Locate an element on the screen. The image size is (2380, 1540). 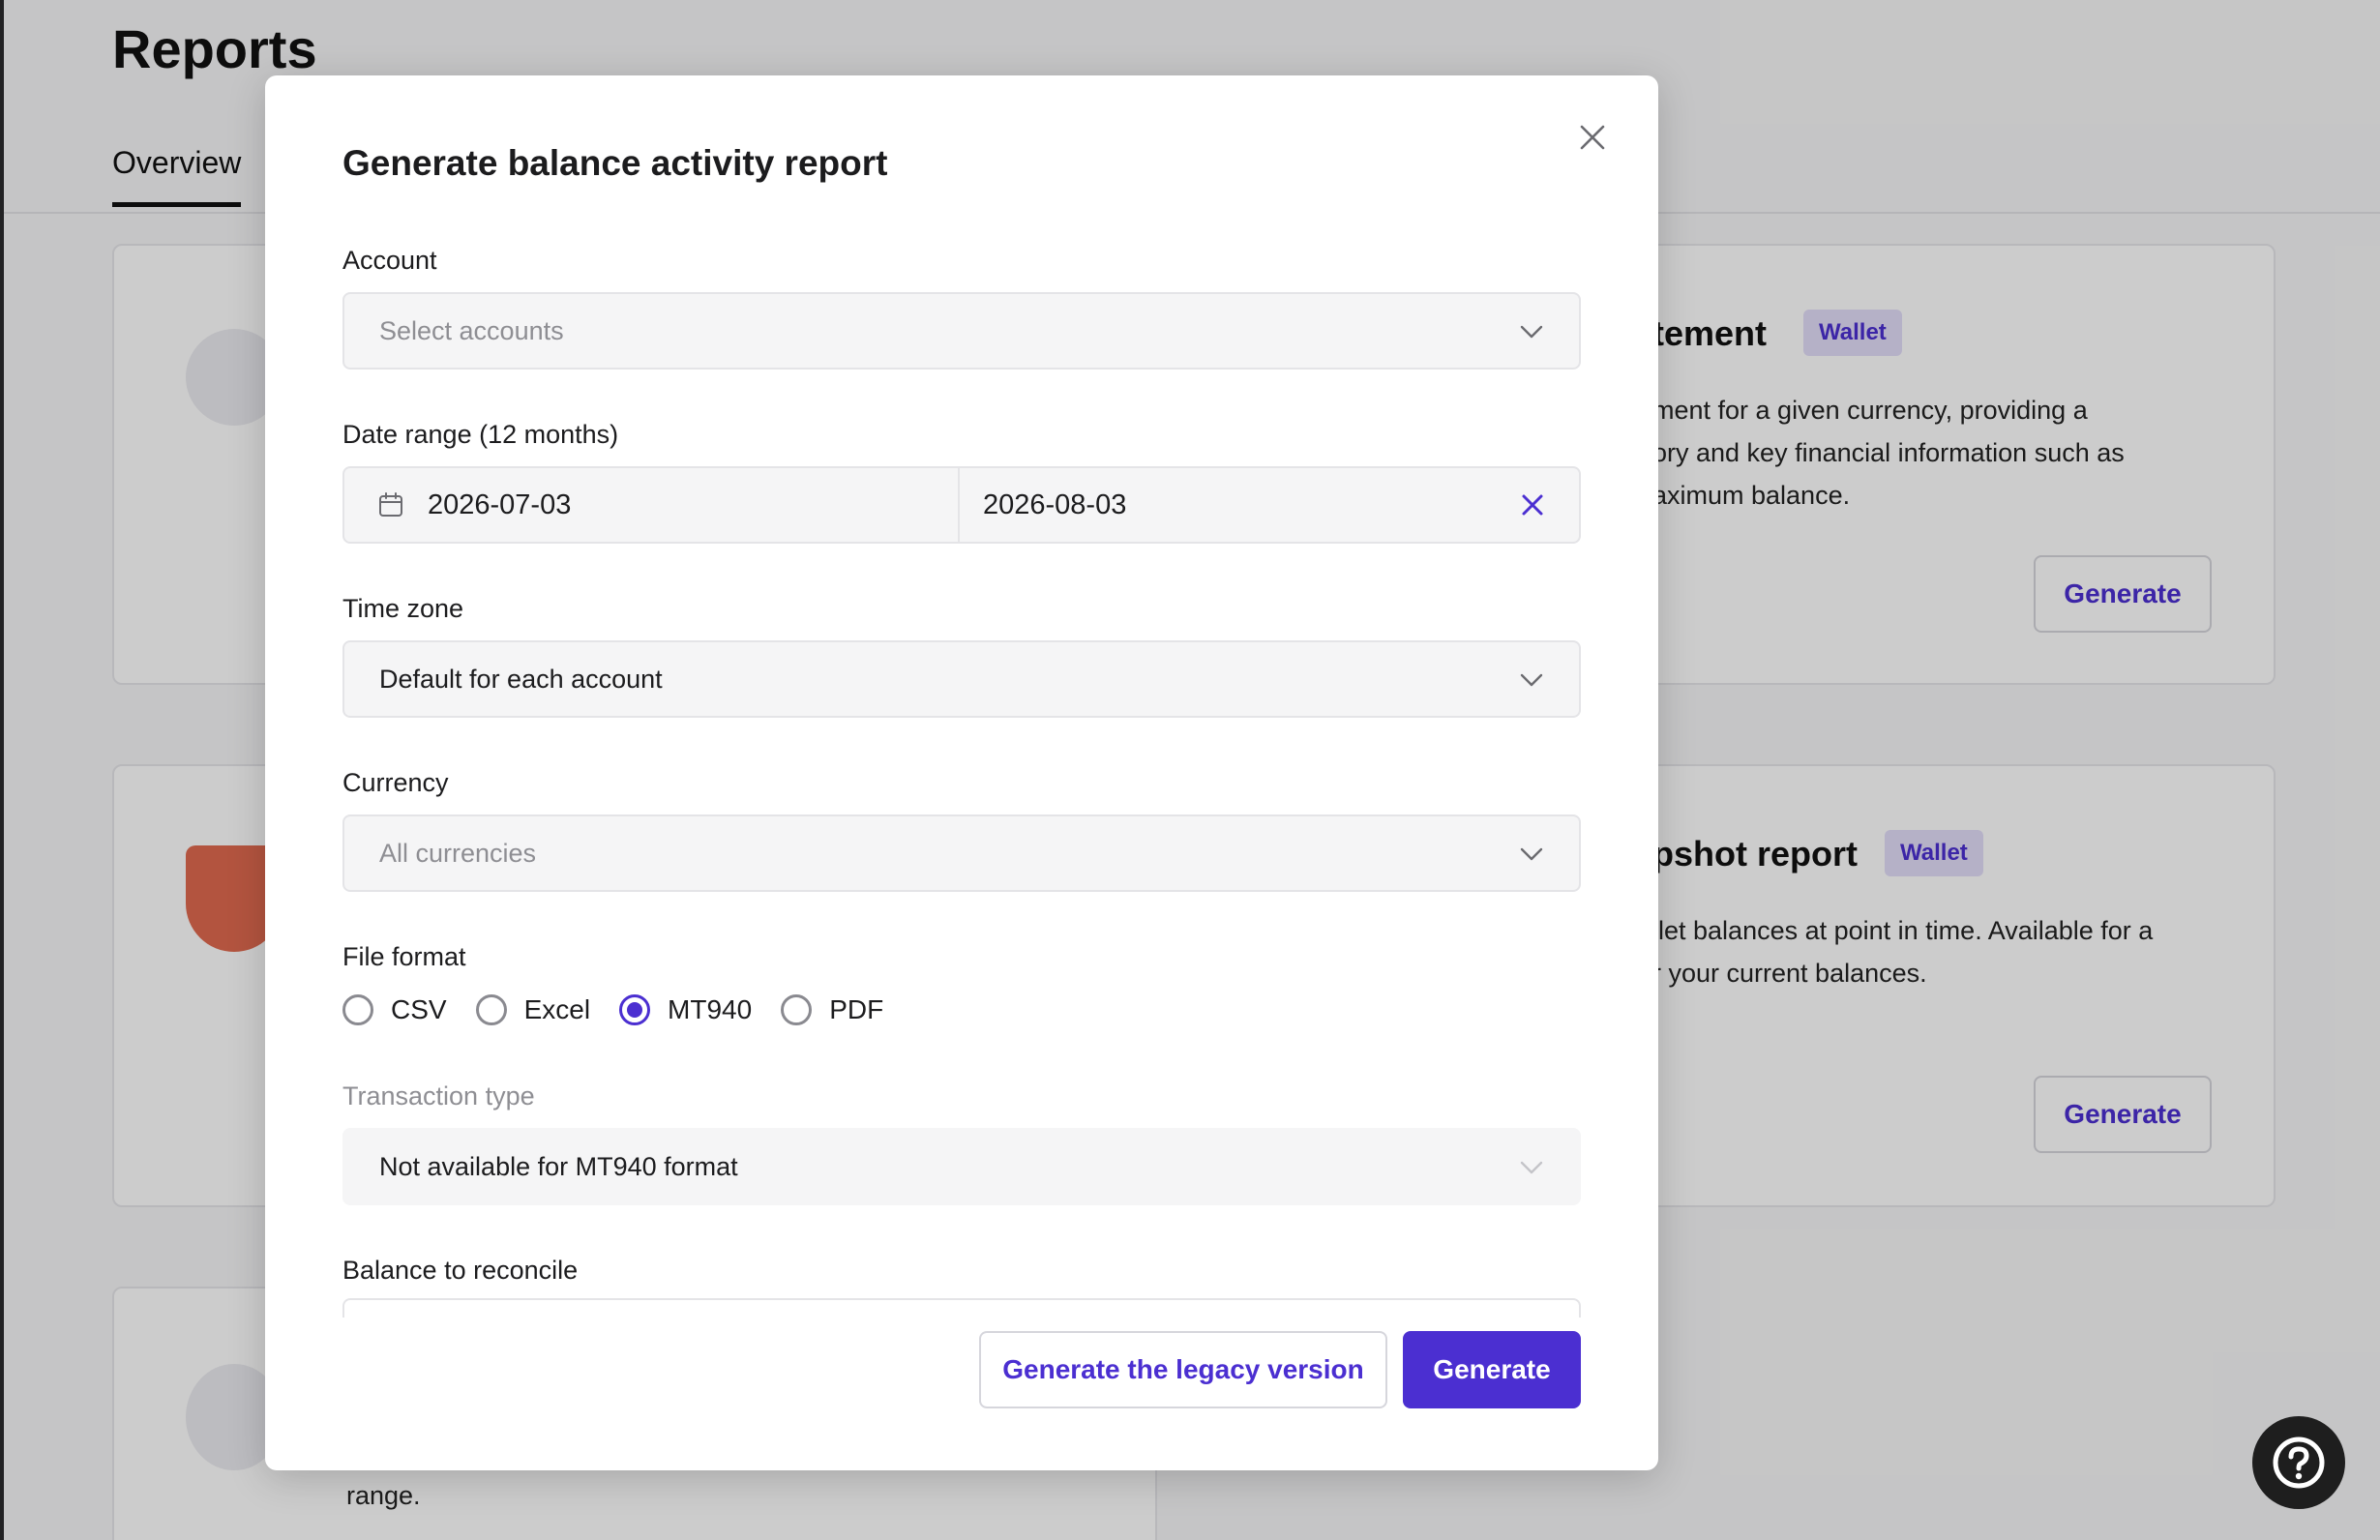
file-format-radio-group: CSV Excel MT940 PDF is located at coordinates (627, 1010).